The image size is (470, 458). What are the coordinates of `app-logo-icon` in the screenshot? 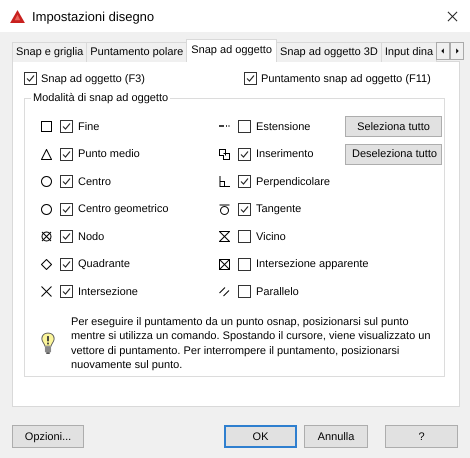 It's located at (17, 16).